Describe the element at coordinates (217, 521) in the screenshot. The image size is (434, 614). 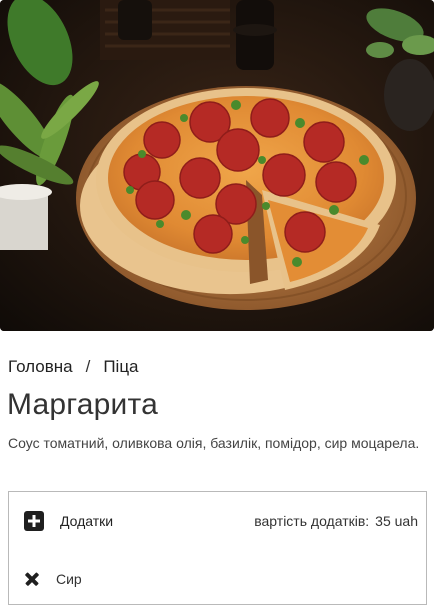
I see `addons-header: Додатки вартість додатків: 35 uah` at that location.